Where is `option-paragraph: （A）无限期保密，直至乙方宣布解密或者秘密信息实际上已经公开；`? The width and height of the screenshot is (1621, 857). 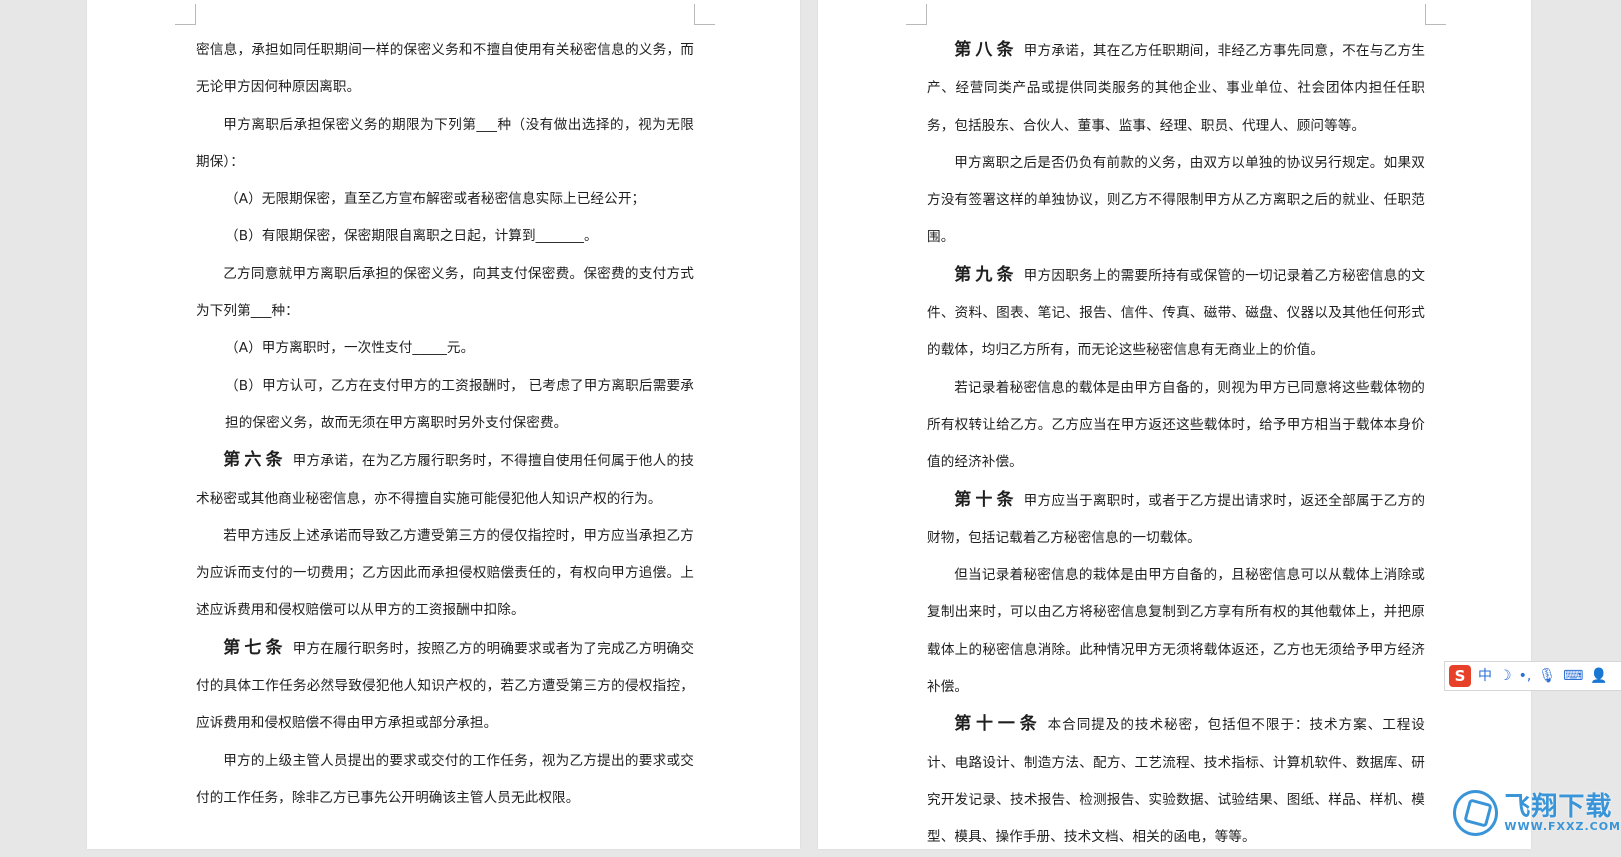 option-paragraph: （A）无限期保密，直至乙方宣布解密或者秘密信息实际上已经公开； is located at coordinates (435, 199).